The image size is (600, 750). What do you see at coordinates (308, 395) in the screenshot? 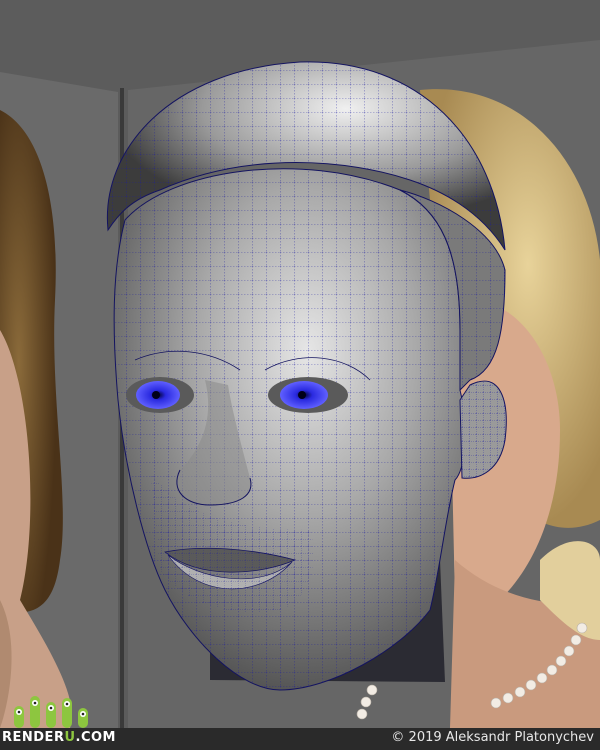
I see `right-eye` at bounding box center [308, 395].